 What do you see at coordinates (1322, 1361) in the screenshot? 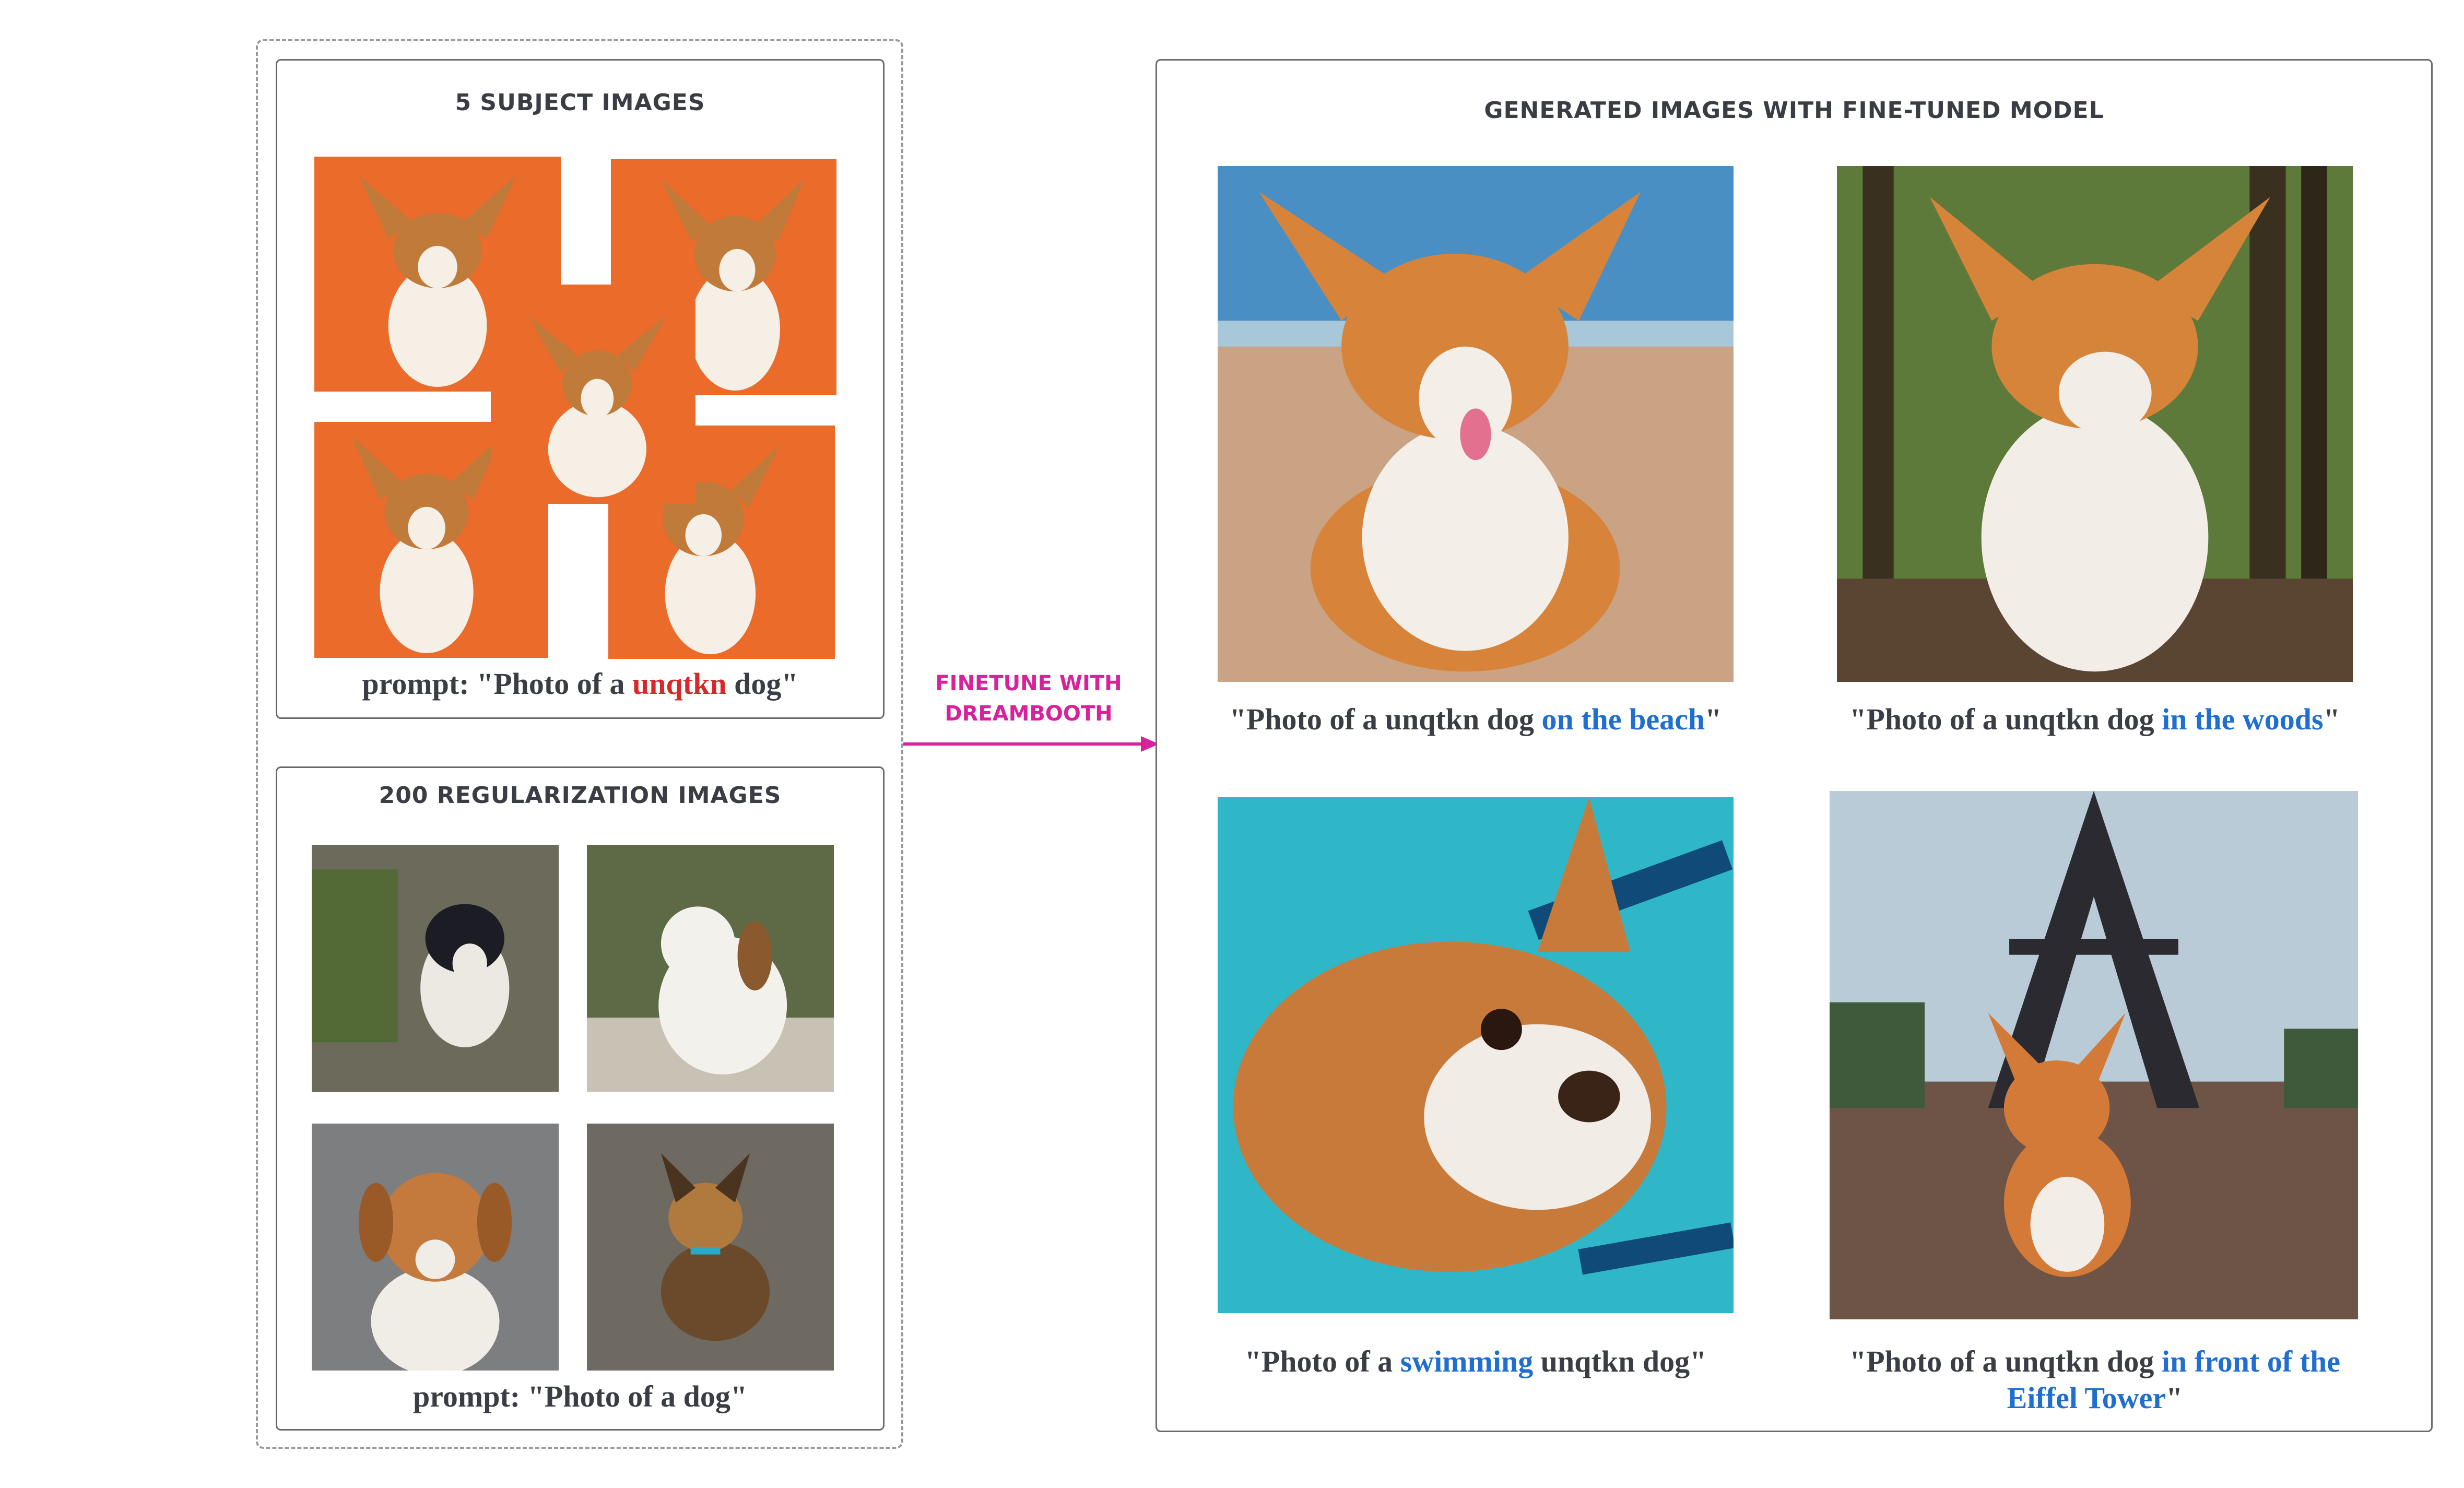
I see `caption-swimming-prefix: "Photo of a` at bounding box center [1322, 1361].